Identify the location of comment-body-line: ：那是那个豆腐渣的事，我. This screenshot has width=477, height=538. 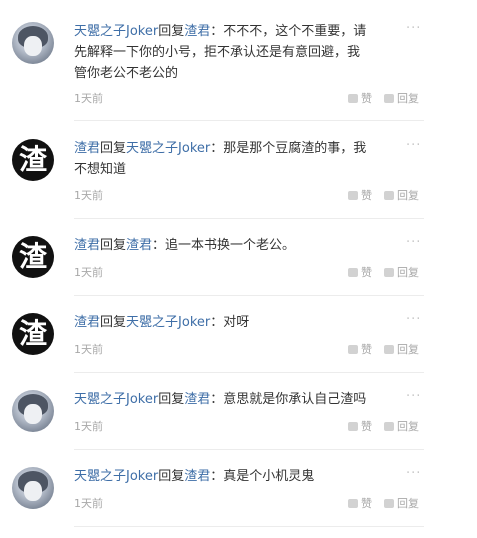
(288, 148).